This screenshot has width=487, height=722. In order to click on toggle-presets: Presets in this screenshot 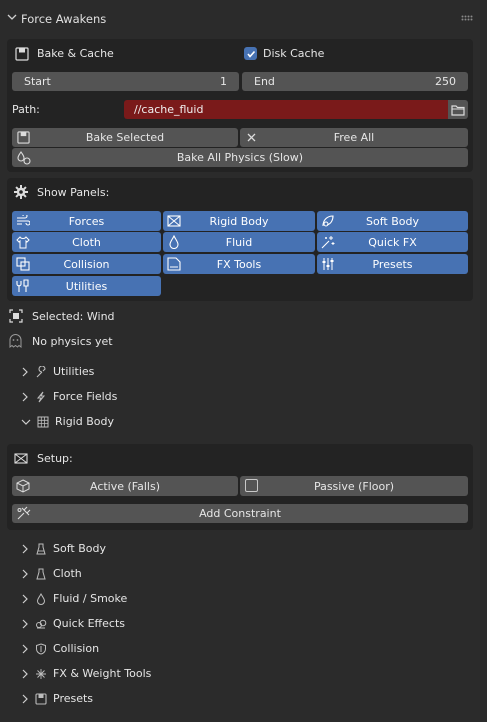, I will do `click(392, 264)`.